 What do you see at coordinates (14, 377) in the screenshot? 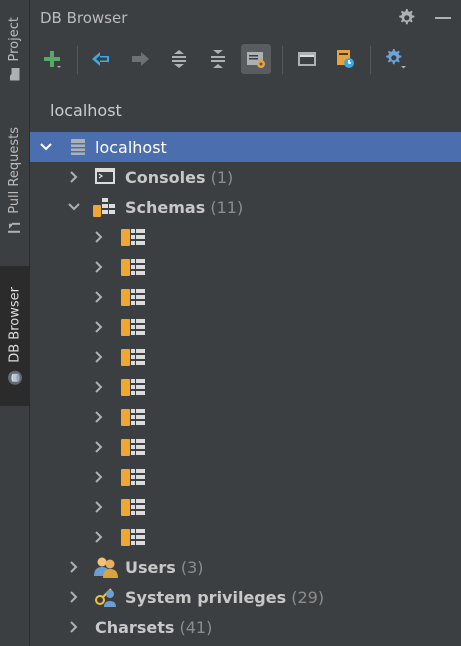
I see `db-browser-icon` at bounding box center [14, 377].